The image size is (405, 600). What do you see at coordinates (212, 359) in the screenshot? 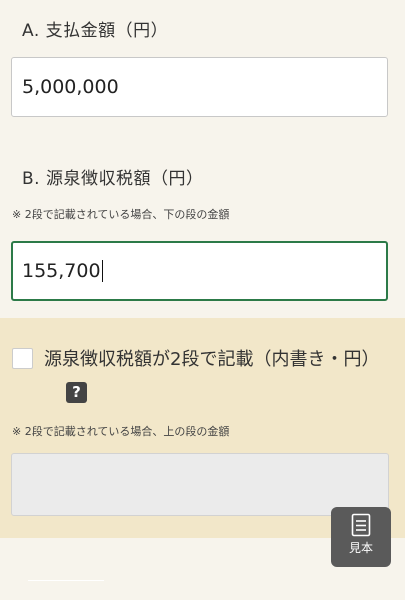
I see `two-row-withholding-checkbox-text: 源泉徴収税額が2段で記載（内書き・円）` at bounding box center [212, 359].